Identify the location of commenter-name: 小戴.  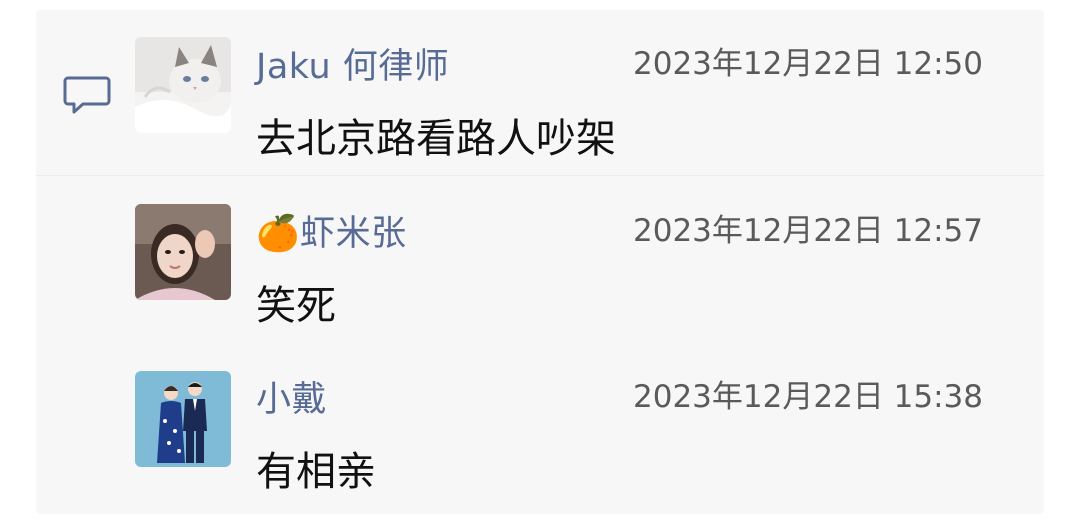
(291, 396).